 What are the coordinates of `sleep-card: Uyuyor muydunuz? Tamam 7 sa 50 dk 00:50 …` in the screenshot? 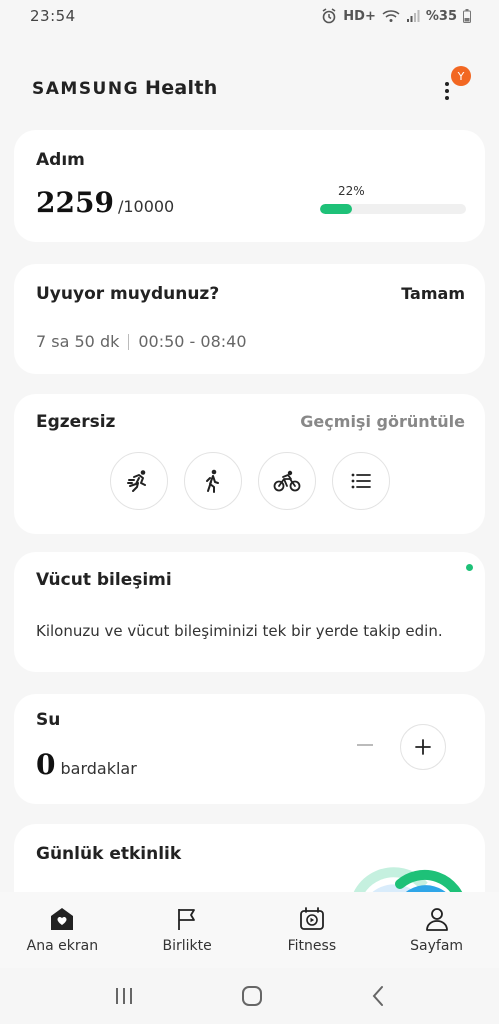 It's located at (249, 319).